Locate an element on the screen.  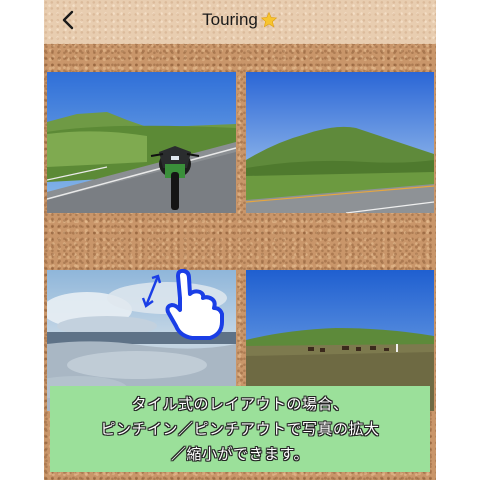
photo-tile-motorcycle is located at coordinates (141, 142).